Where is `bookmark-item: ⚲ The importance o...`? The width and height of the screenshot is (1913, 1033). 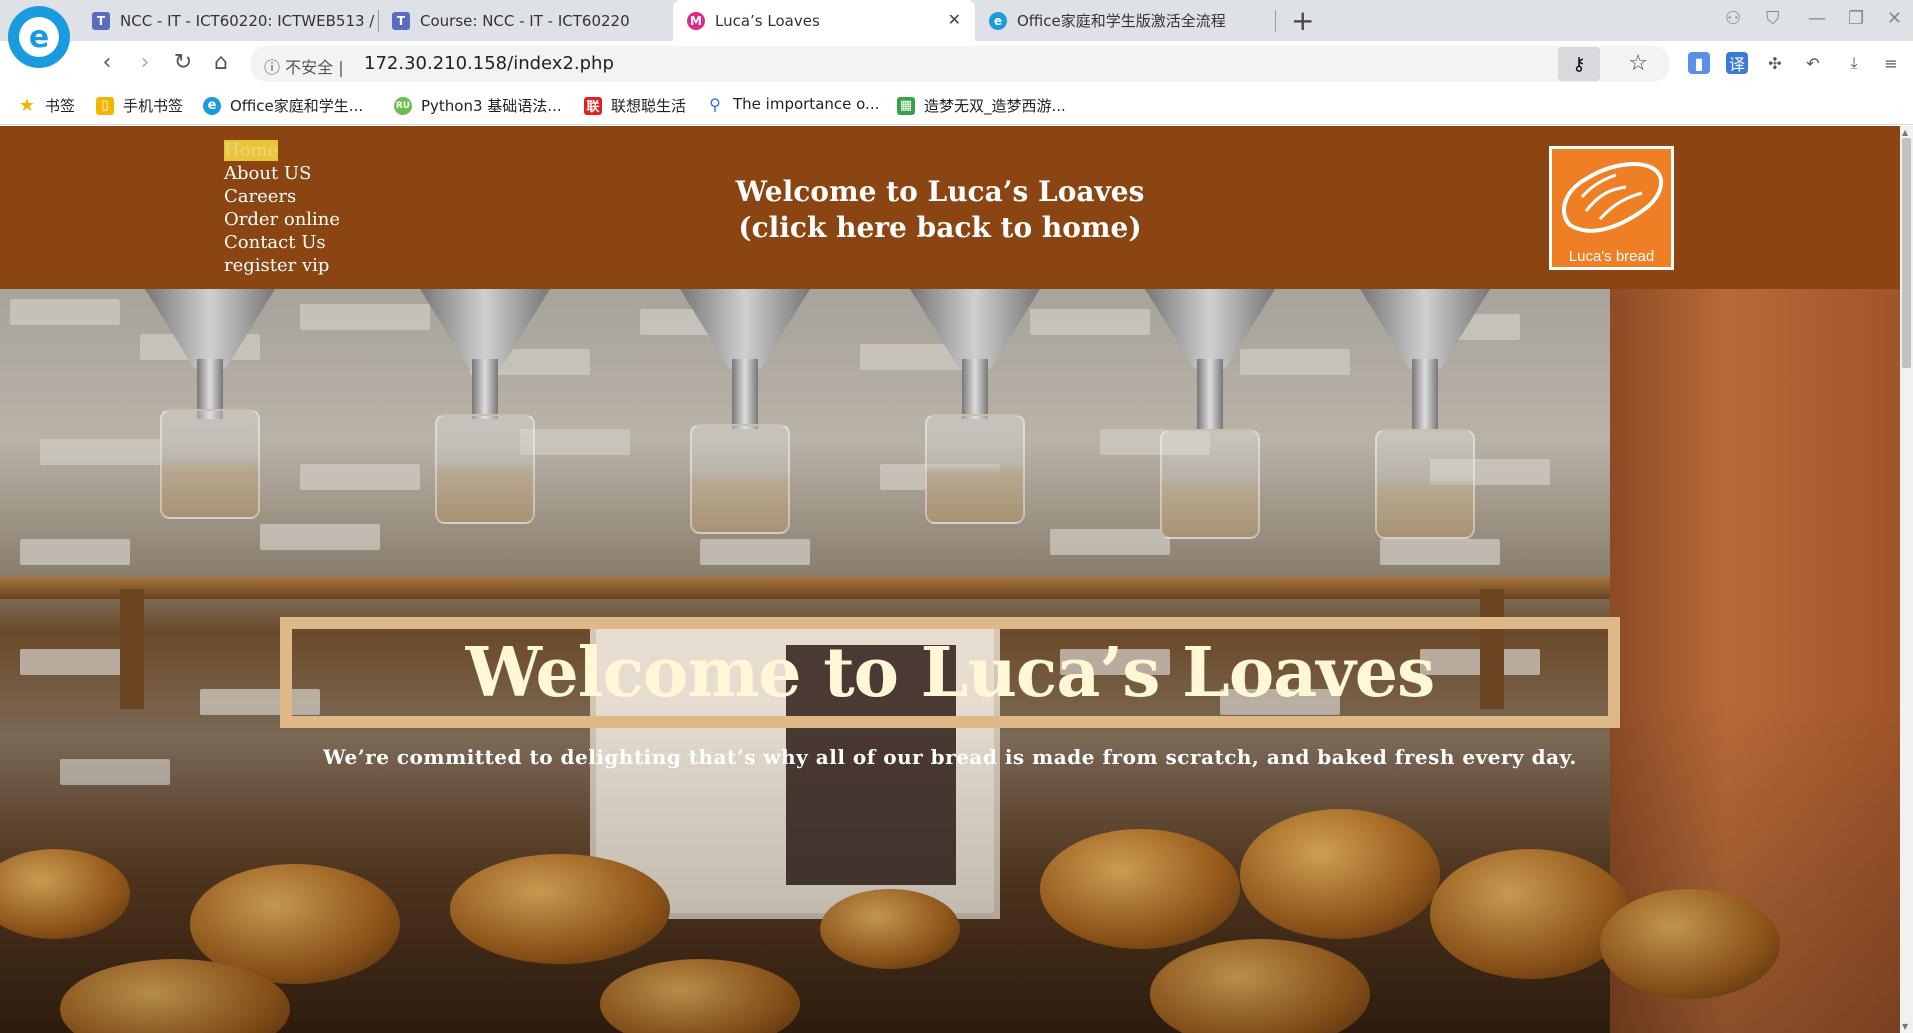
bookmark-item: ⚲ The importance o... is located at coordinates (793, 104).